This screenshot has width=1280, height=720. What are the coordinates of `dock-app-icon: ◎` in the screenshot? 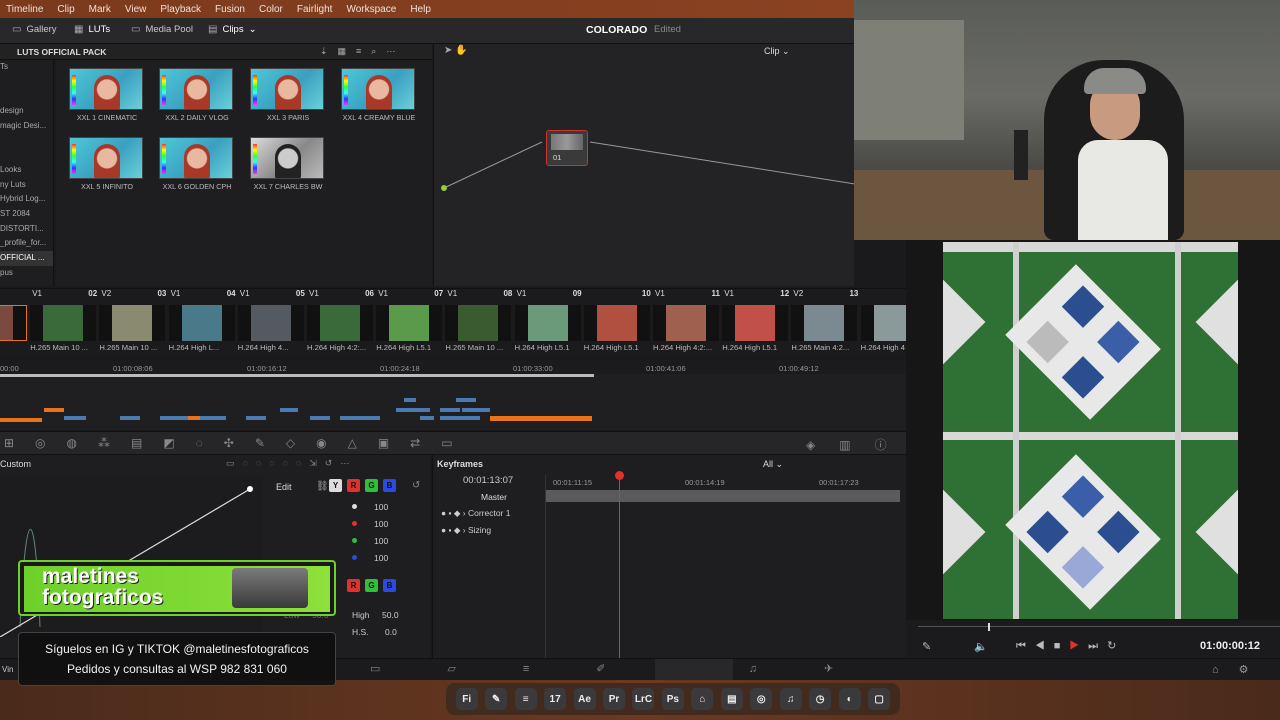 It's located at (761, 699).